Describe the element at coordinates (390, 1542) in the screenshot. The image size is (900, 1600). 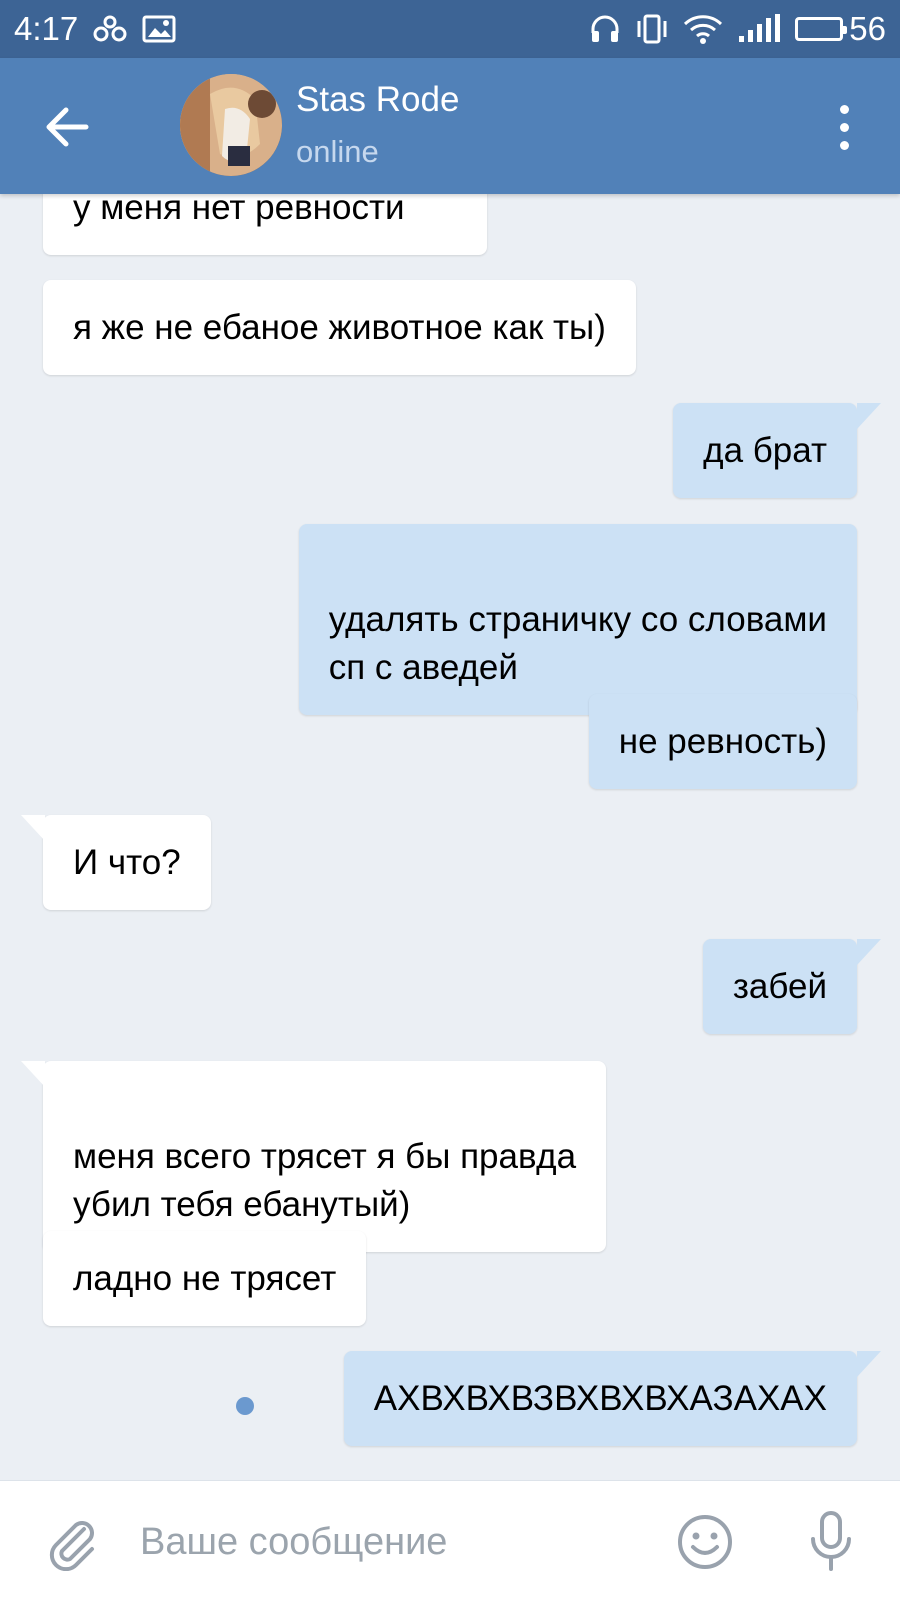
I see `message-input` at that location.